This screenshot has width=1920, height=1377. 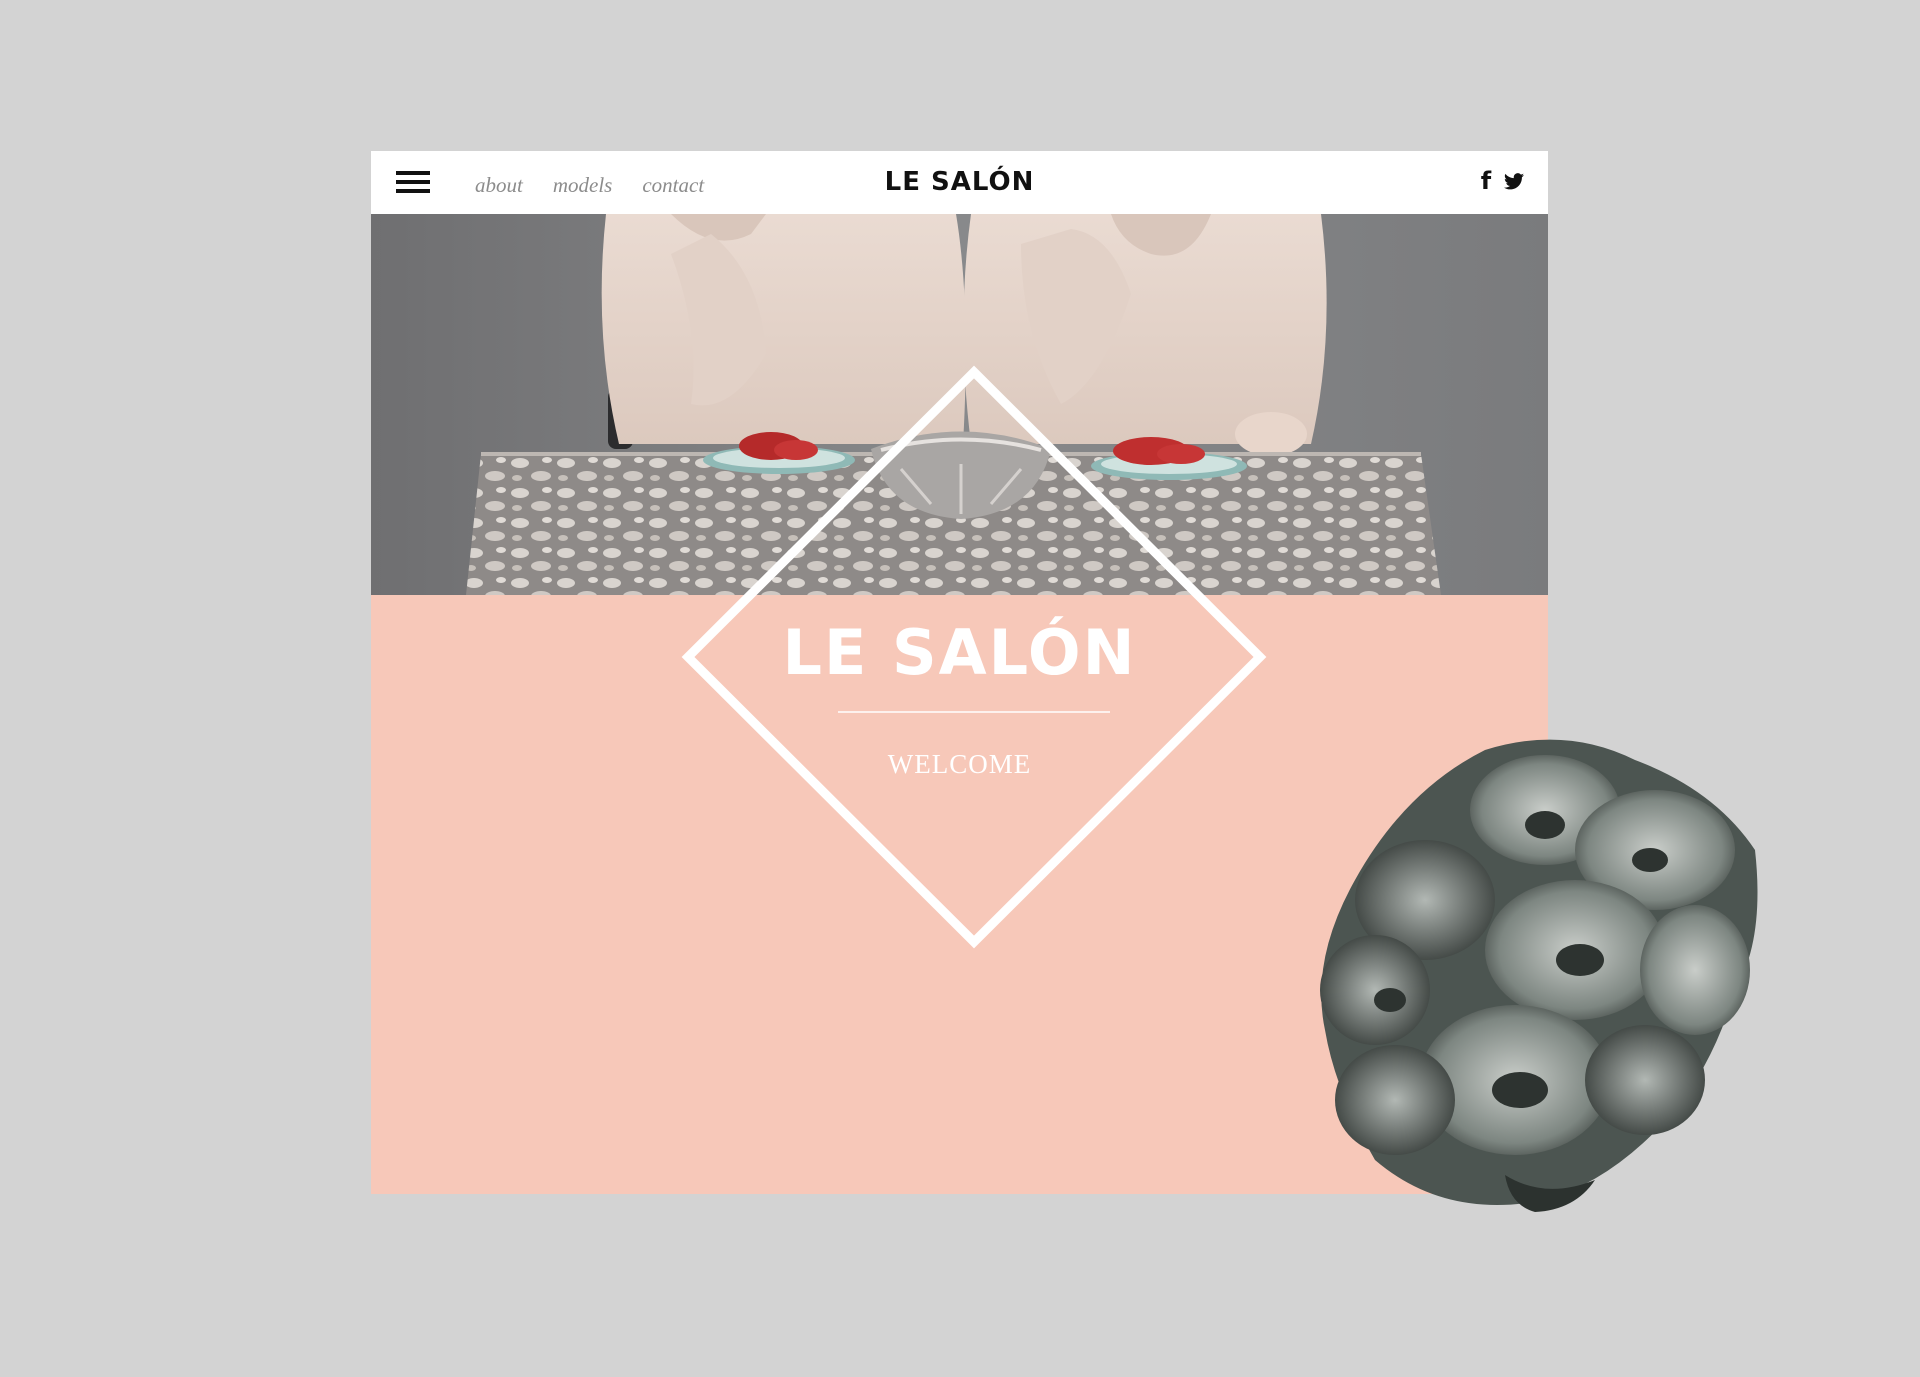 I want to click on top-navigation-bar: about models contact LE SALÓN f, so click(x=959, y=182).